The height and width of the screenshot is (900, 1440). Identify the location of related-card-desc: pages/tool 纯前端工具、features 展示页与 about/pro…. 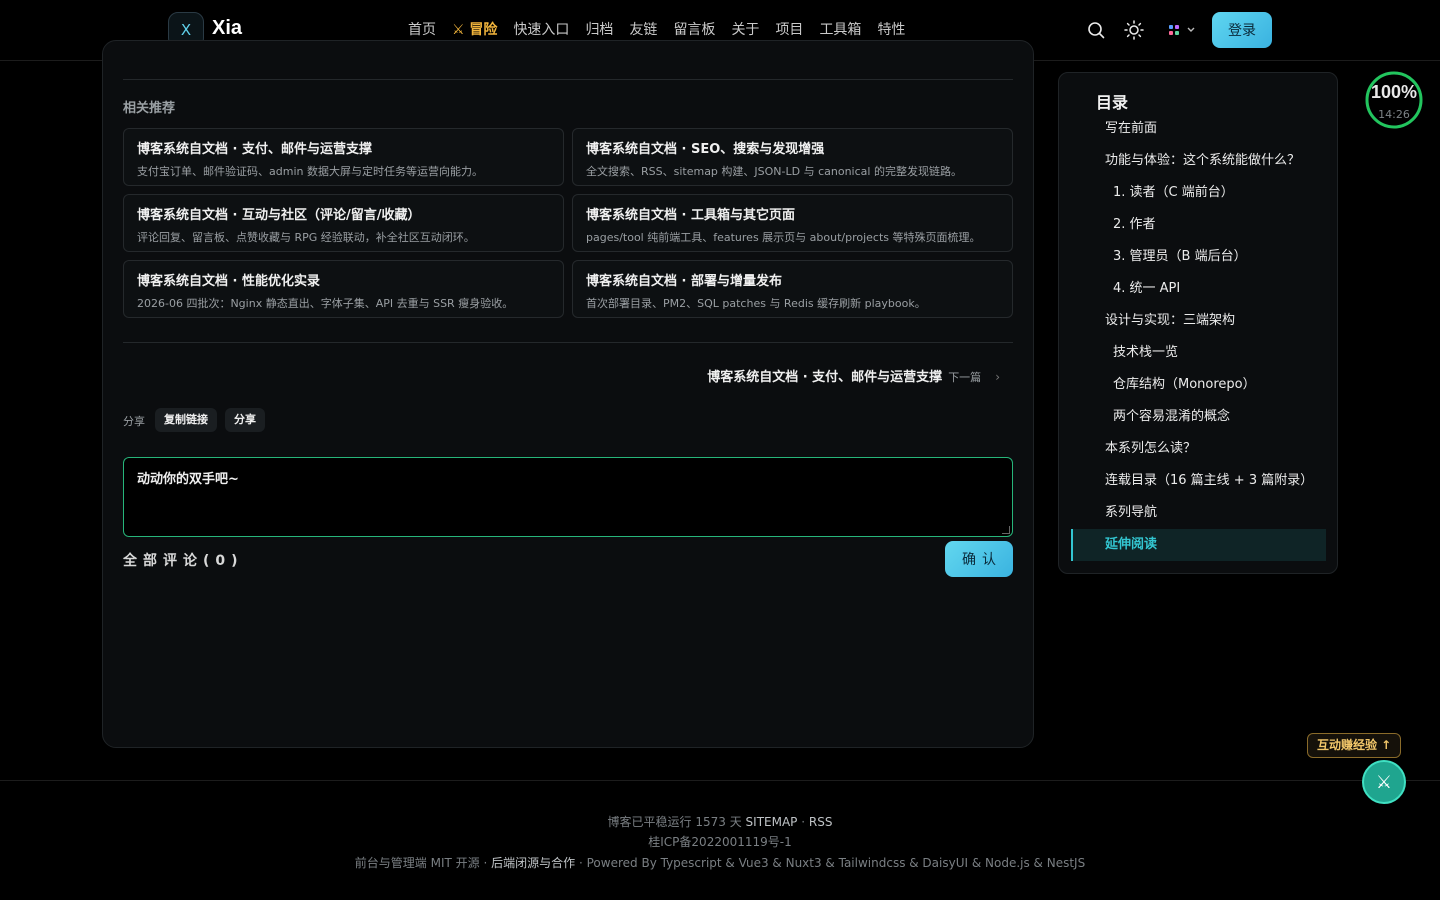
(783, 237).